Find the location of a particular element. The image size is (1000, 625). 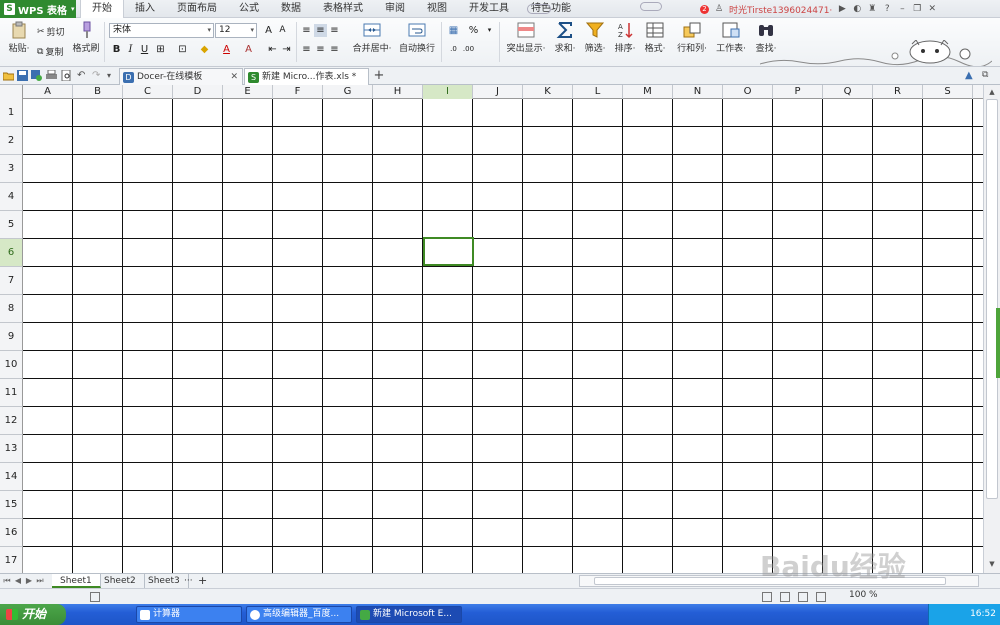

align-right-icon: ≡ is located at coordinates (334, 49).